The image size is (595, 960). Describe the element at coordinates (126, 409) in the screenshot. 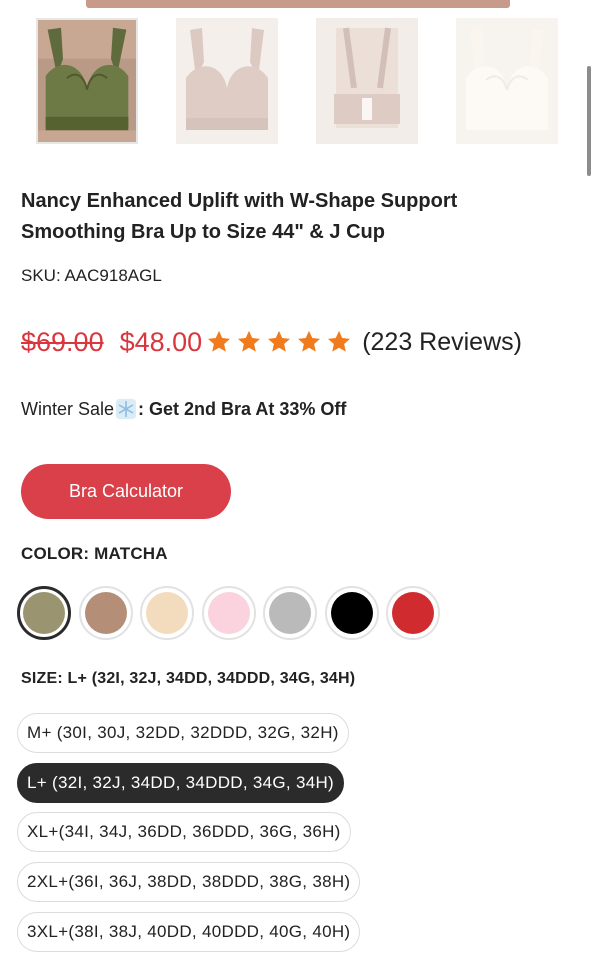

I see `snowflake-icon` at that location.